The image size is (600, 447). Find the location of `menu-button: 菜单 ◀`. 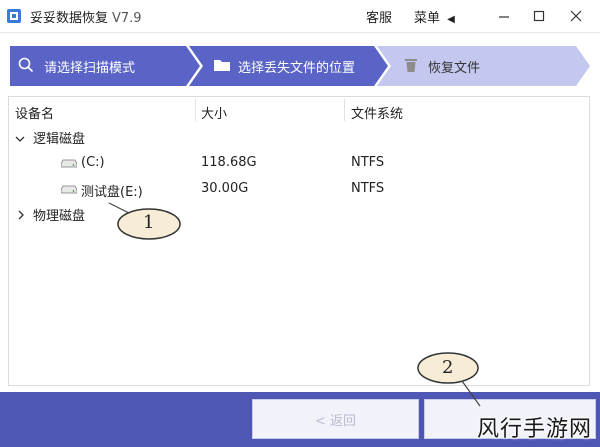

menu-button: 菜单 ◀ is located at coordinates (434, 16).